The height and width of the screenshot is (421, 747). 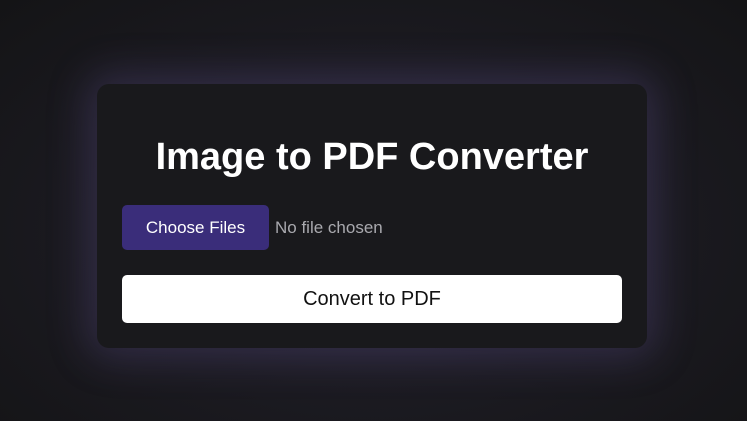 What do you see at coordinates (372, 299) in the screenshot?
I see `convert-to-pdf-button: Convert to PDF` at bounding box center [372, 299].